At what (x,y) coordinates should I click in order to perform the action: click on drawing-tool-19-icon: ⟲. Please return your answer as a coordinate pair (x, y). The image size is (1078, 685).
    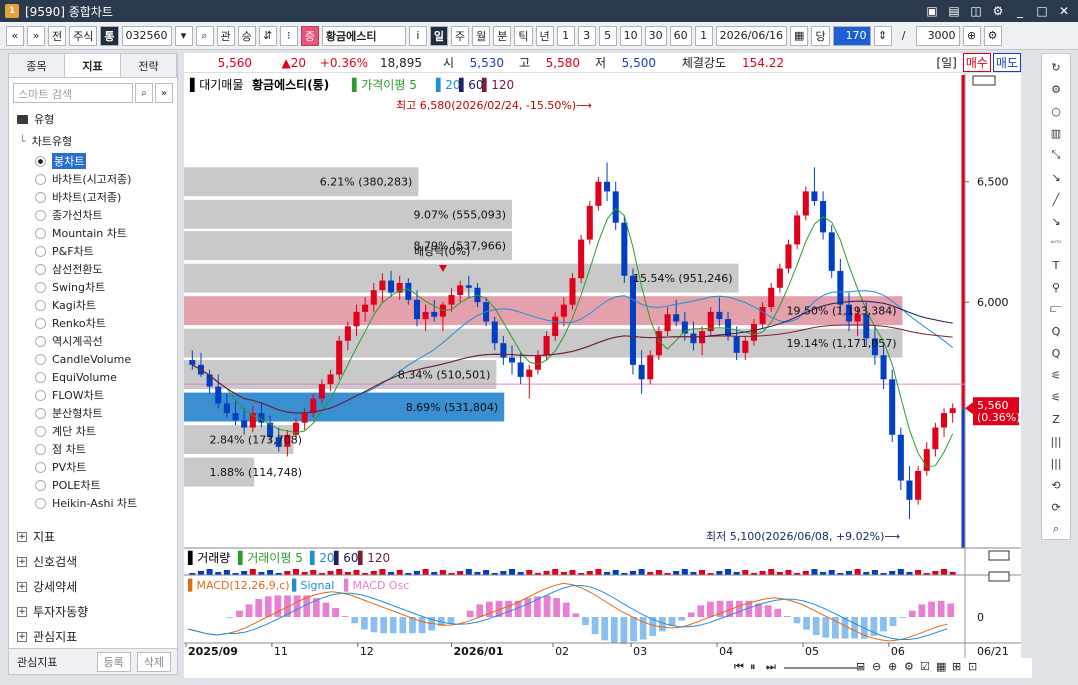
    Looking at the image, I should click on (1056, 485).